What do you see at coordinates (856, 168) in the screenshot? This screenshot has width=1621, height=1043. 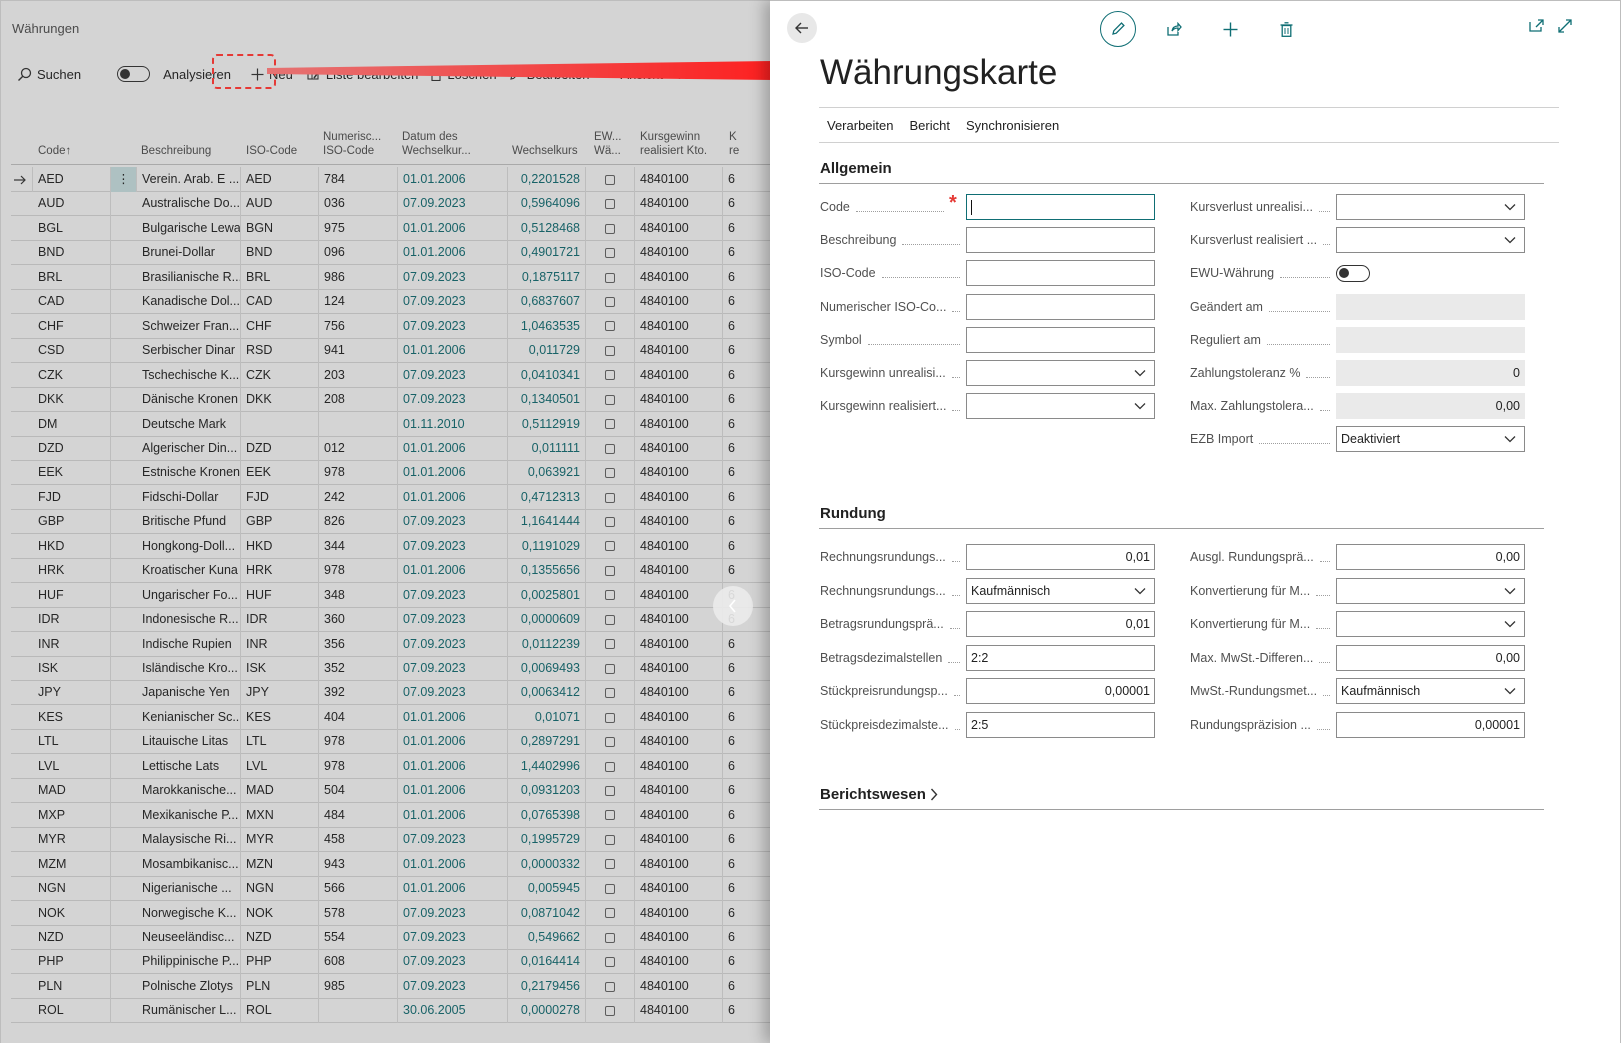 I see `section-general-title: Allgemein` at bounding box center [856, 168].